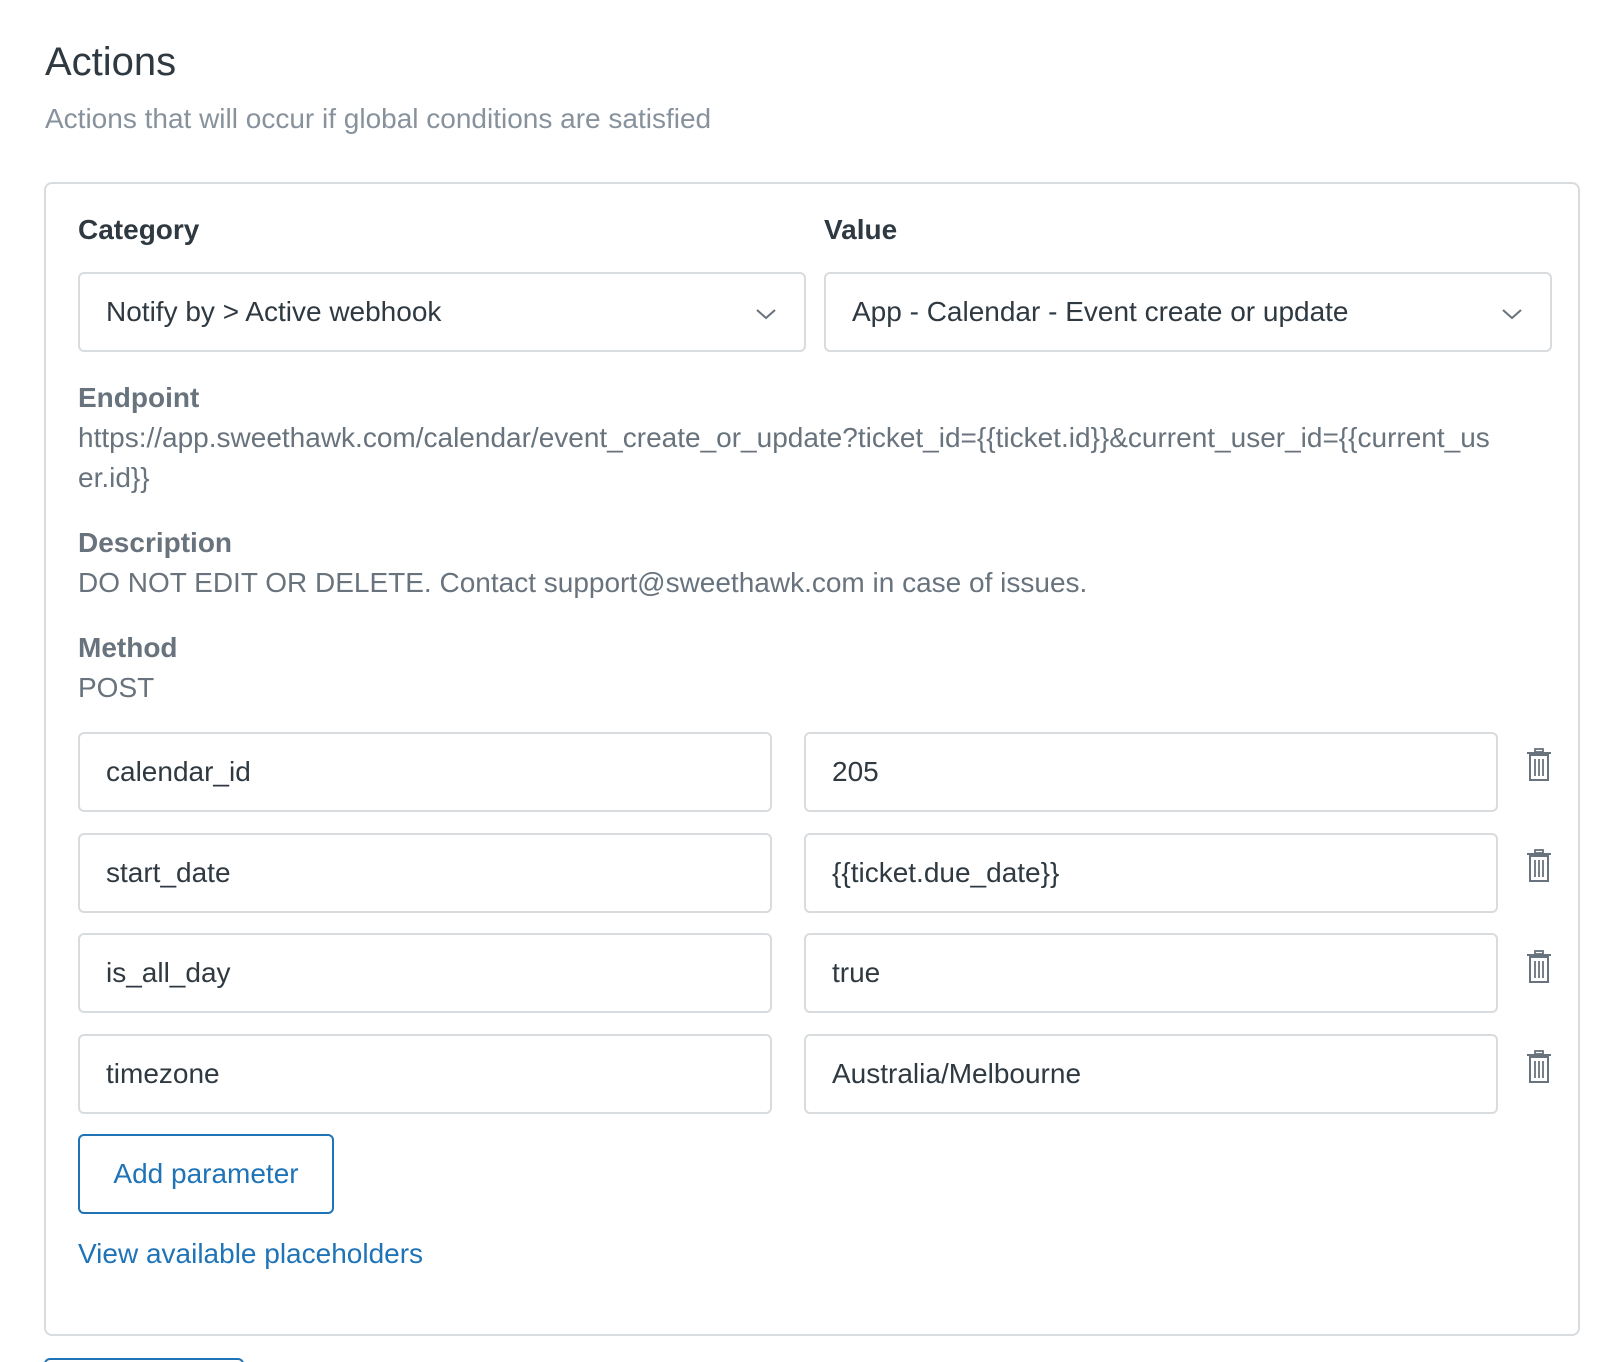  What do you see at coordinates (1100, 311) in the screenshot?
I see `value-selected-value: App - Calendar - Event create or update` at bounding box center [1100, 311].